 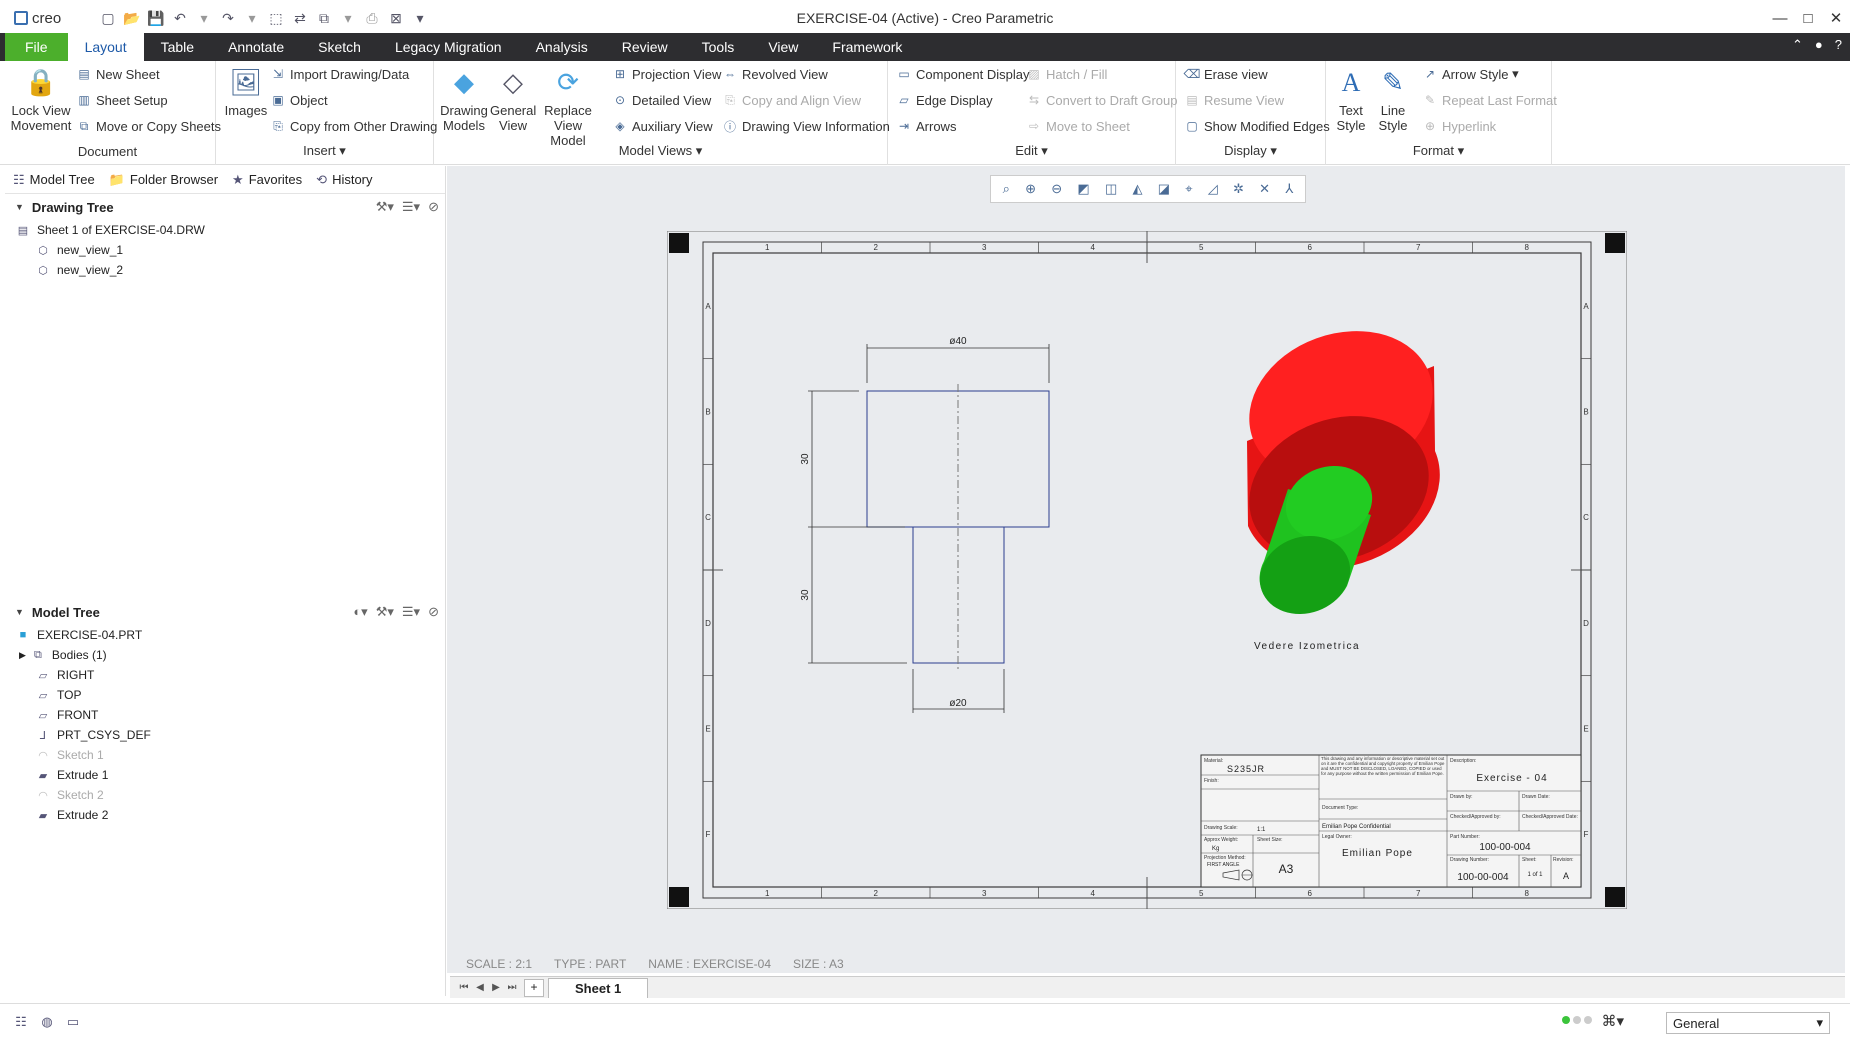 I want to click on tab-sketch: Sketch, so click(x=339, y=47).